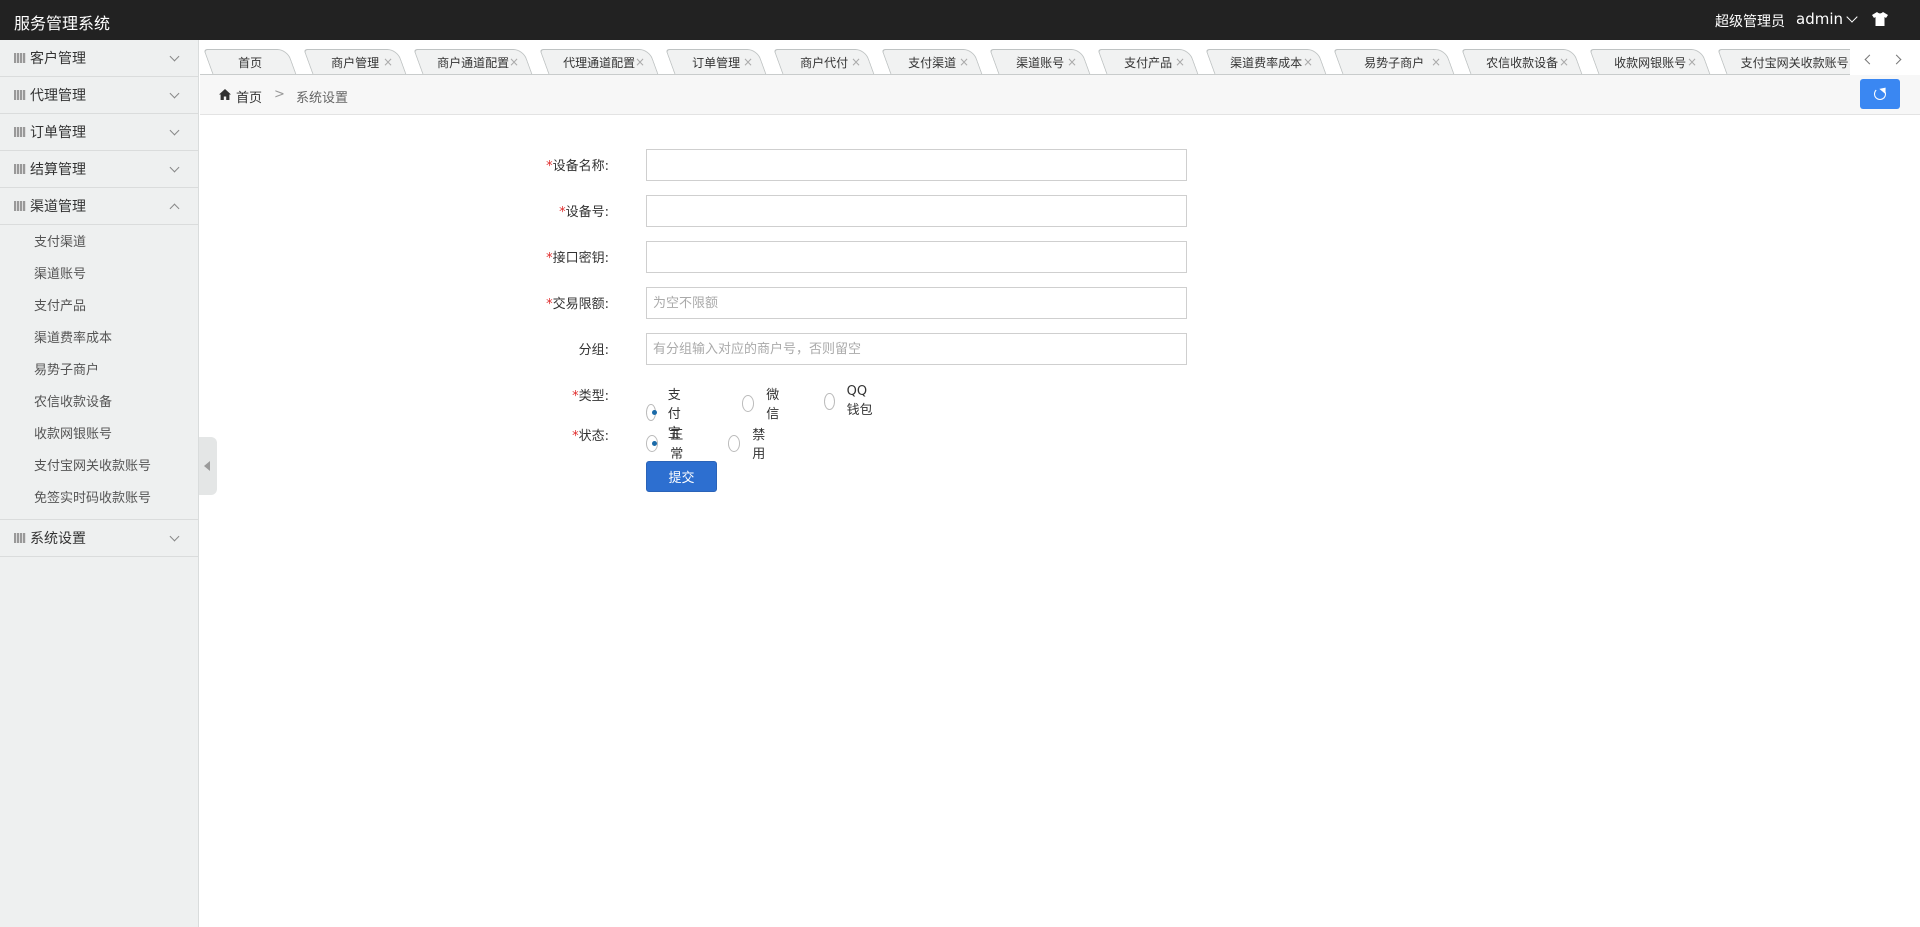 The image size is (1920, 927). I want to click on refresh-icon, so click(1880, 94).